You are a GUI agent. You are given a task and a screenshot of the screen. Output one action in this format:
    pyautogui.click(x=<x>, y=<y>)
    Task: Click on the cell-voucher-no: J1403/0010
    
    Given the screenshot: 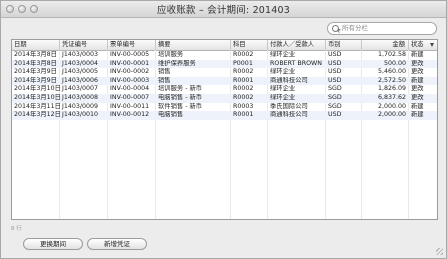 What is the action you would take?
    pyautogui.click(x=80, y=115)
    